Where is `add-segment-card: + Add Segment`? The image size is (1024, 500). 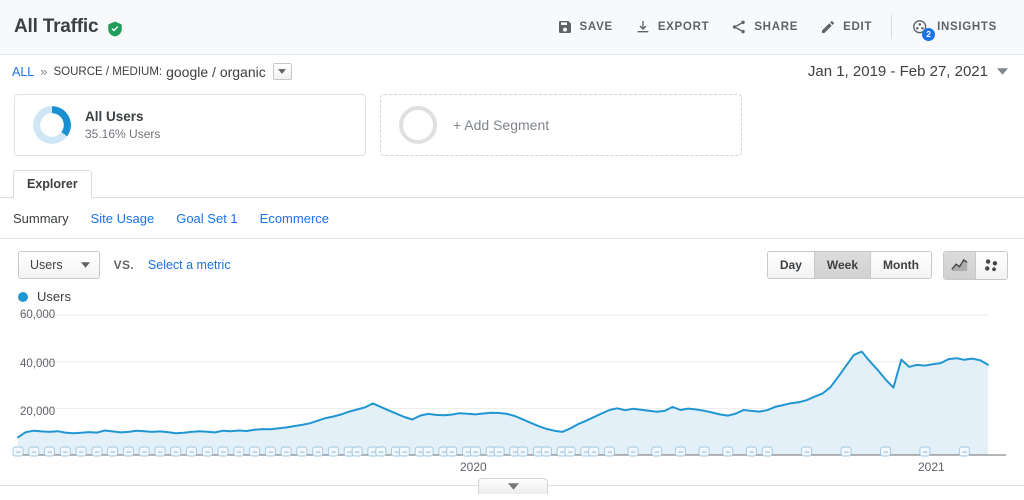 add-segment-card: + Add Segment is located at coordinates (561, 125).